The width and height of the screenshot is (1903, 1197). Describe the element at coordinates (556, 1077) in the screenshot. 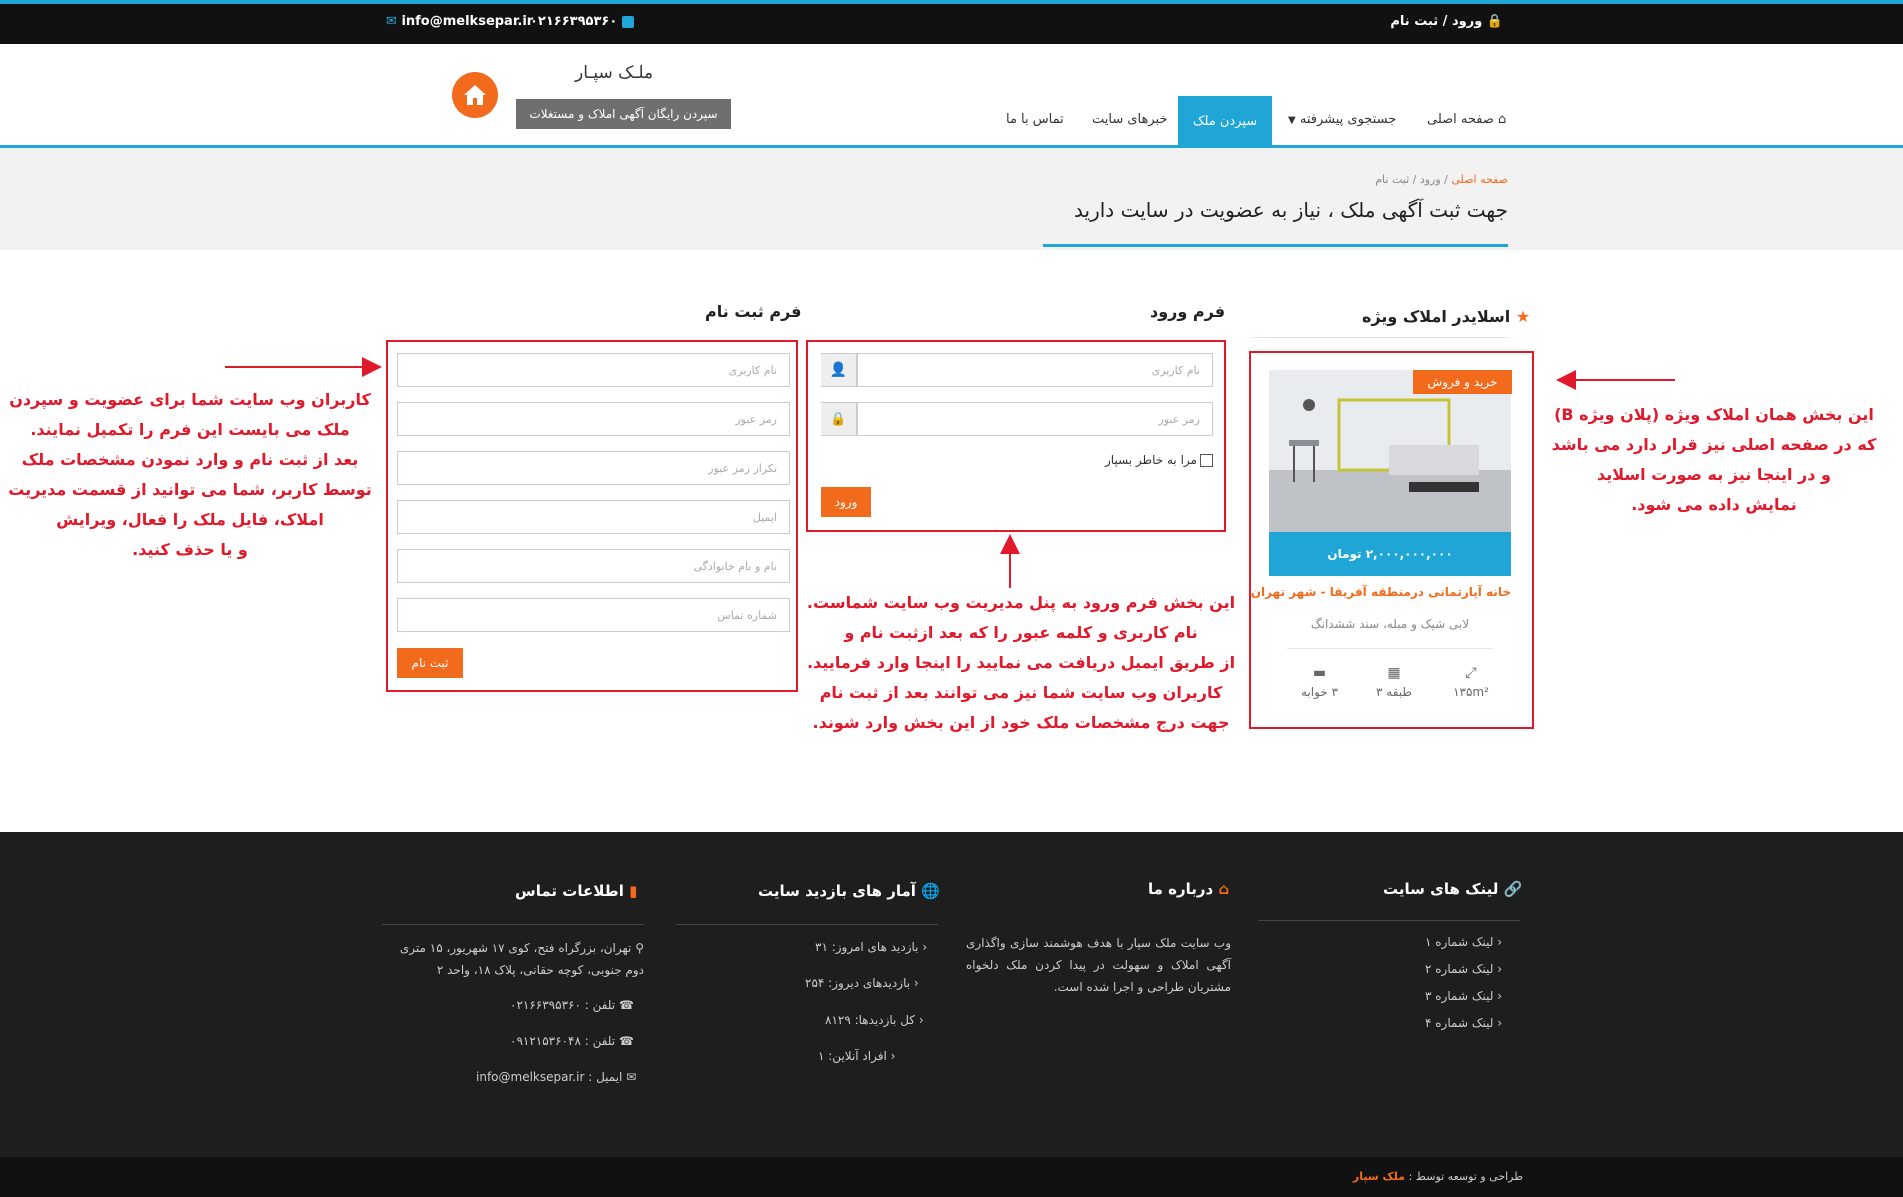

I see `footer-email: ✉ ایمیل : info@melksepar.ir` at that location.